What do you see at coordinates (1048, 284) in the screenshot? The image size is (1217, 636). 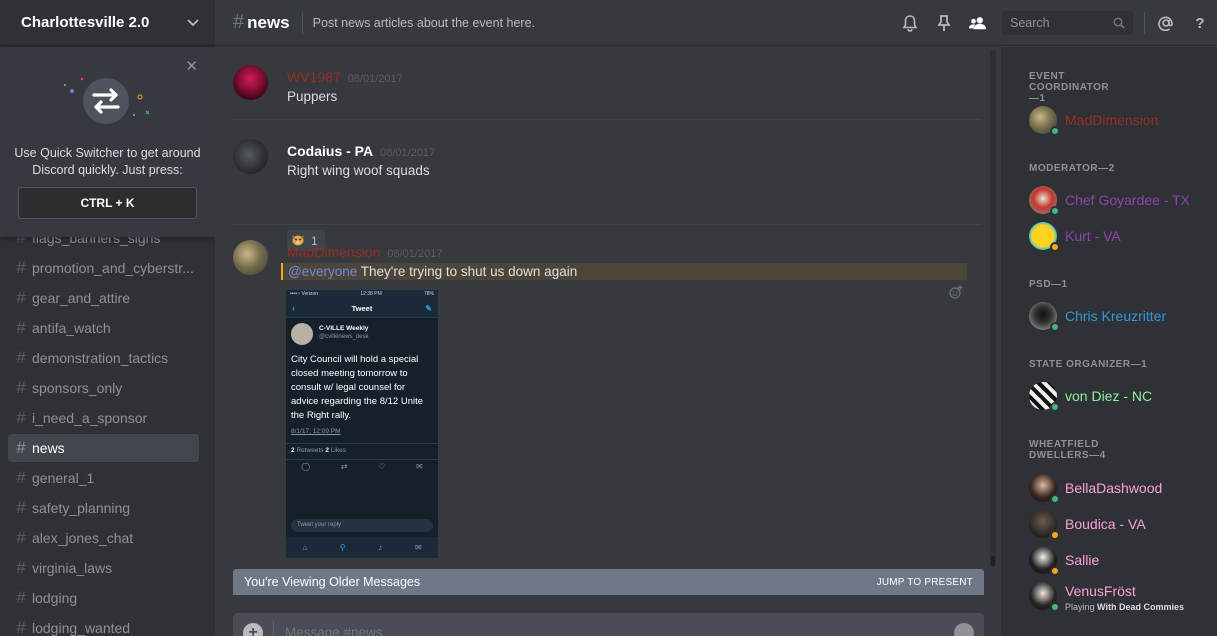 I see `member-group-header: PSD—1` at bounding box center [1048, 284].